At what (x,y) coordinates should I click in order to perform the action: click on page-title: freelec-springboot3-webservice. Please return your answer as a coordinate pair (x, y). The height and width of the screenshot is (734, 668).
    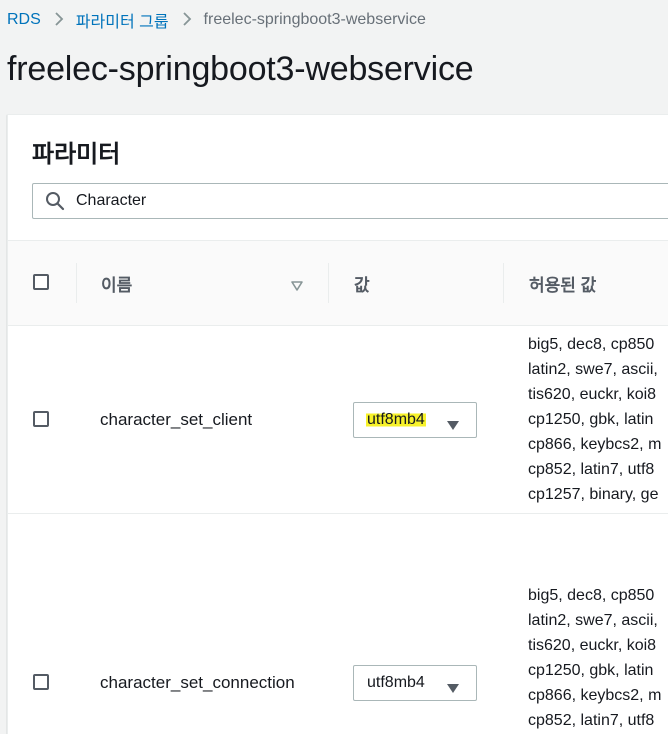
    Looking at the image, I should click on (240, 69).